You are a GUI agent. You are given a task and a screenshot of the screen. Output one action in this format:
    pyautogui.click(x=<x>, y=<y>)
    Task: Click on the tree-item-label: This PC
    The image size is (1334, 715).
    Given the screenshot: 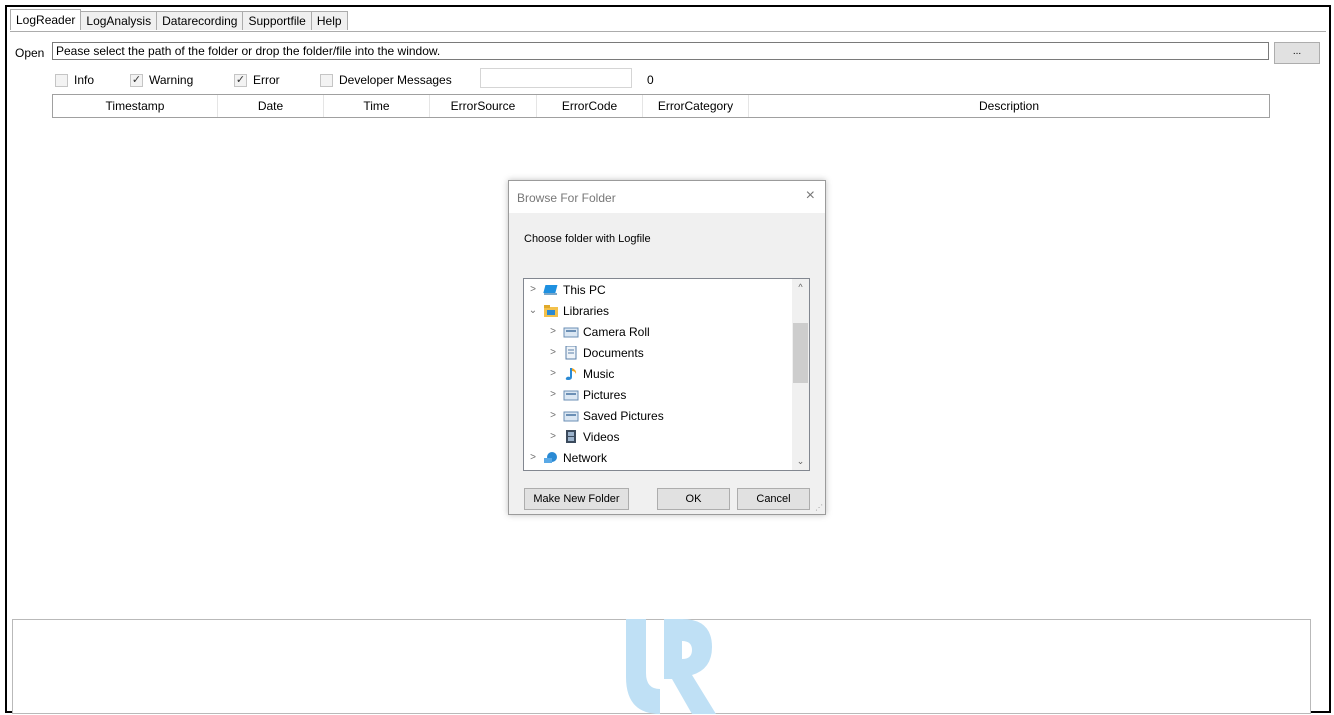 What is the action you would take?
    pyautogui.click(x=584, y=289)
    